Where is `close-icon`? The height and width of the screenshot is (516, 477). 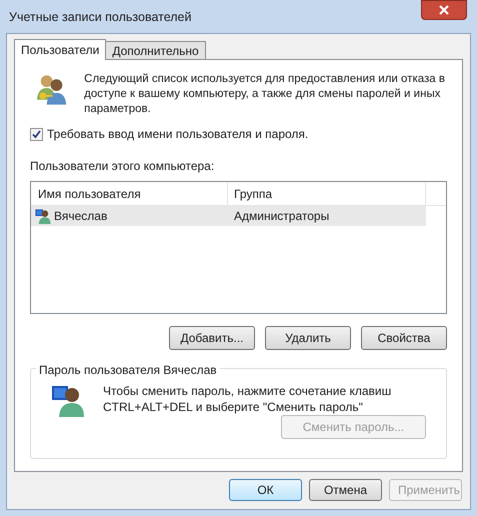 close-icon is located at coordinates (444, 10).